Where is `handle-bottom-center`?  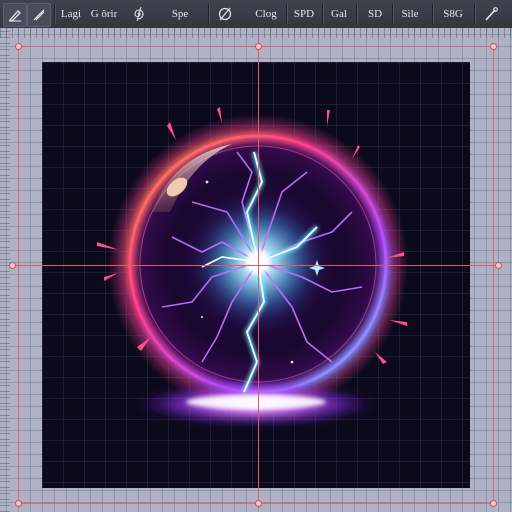
handle-bottom-center is located at coordinates (258, 503).